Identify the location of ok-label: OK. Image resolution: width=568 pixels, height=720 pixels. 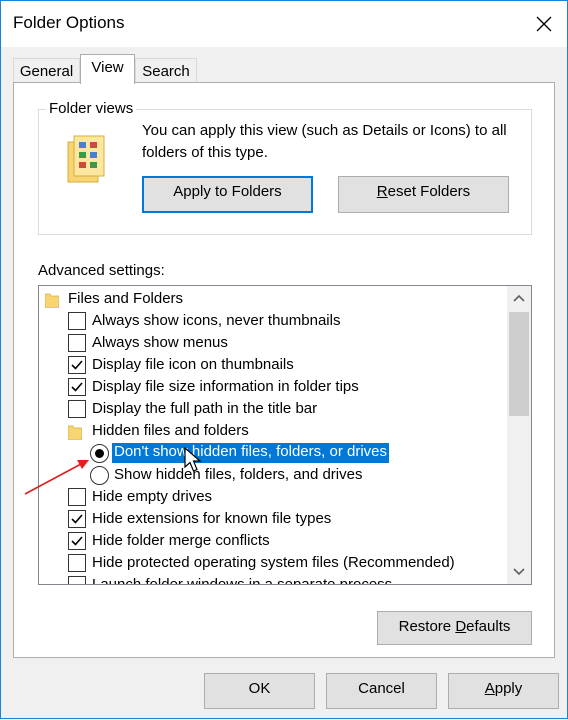
(259, 688).